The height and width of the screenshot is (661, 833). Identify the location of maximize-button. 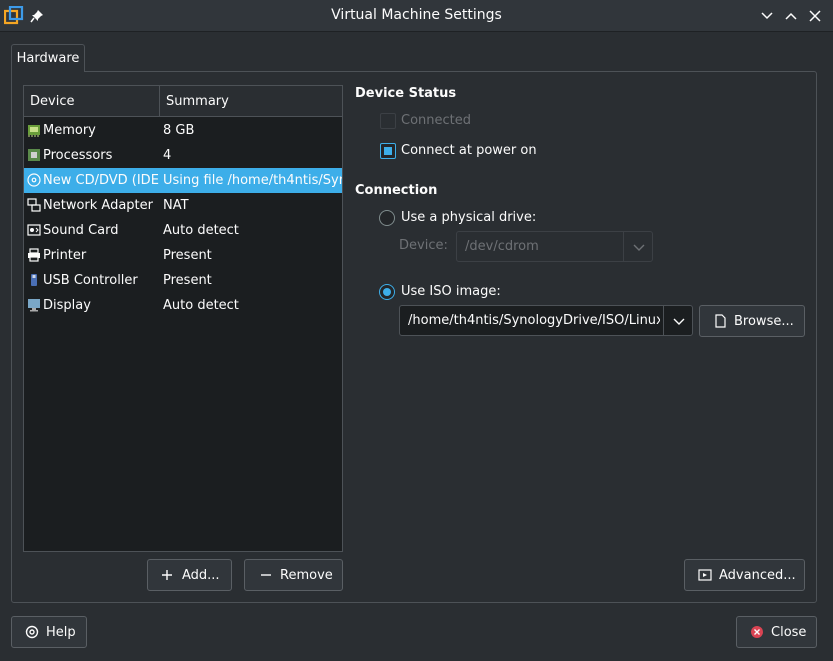
(791, 16).